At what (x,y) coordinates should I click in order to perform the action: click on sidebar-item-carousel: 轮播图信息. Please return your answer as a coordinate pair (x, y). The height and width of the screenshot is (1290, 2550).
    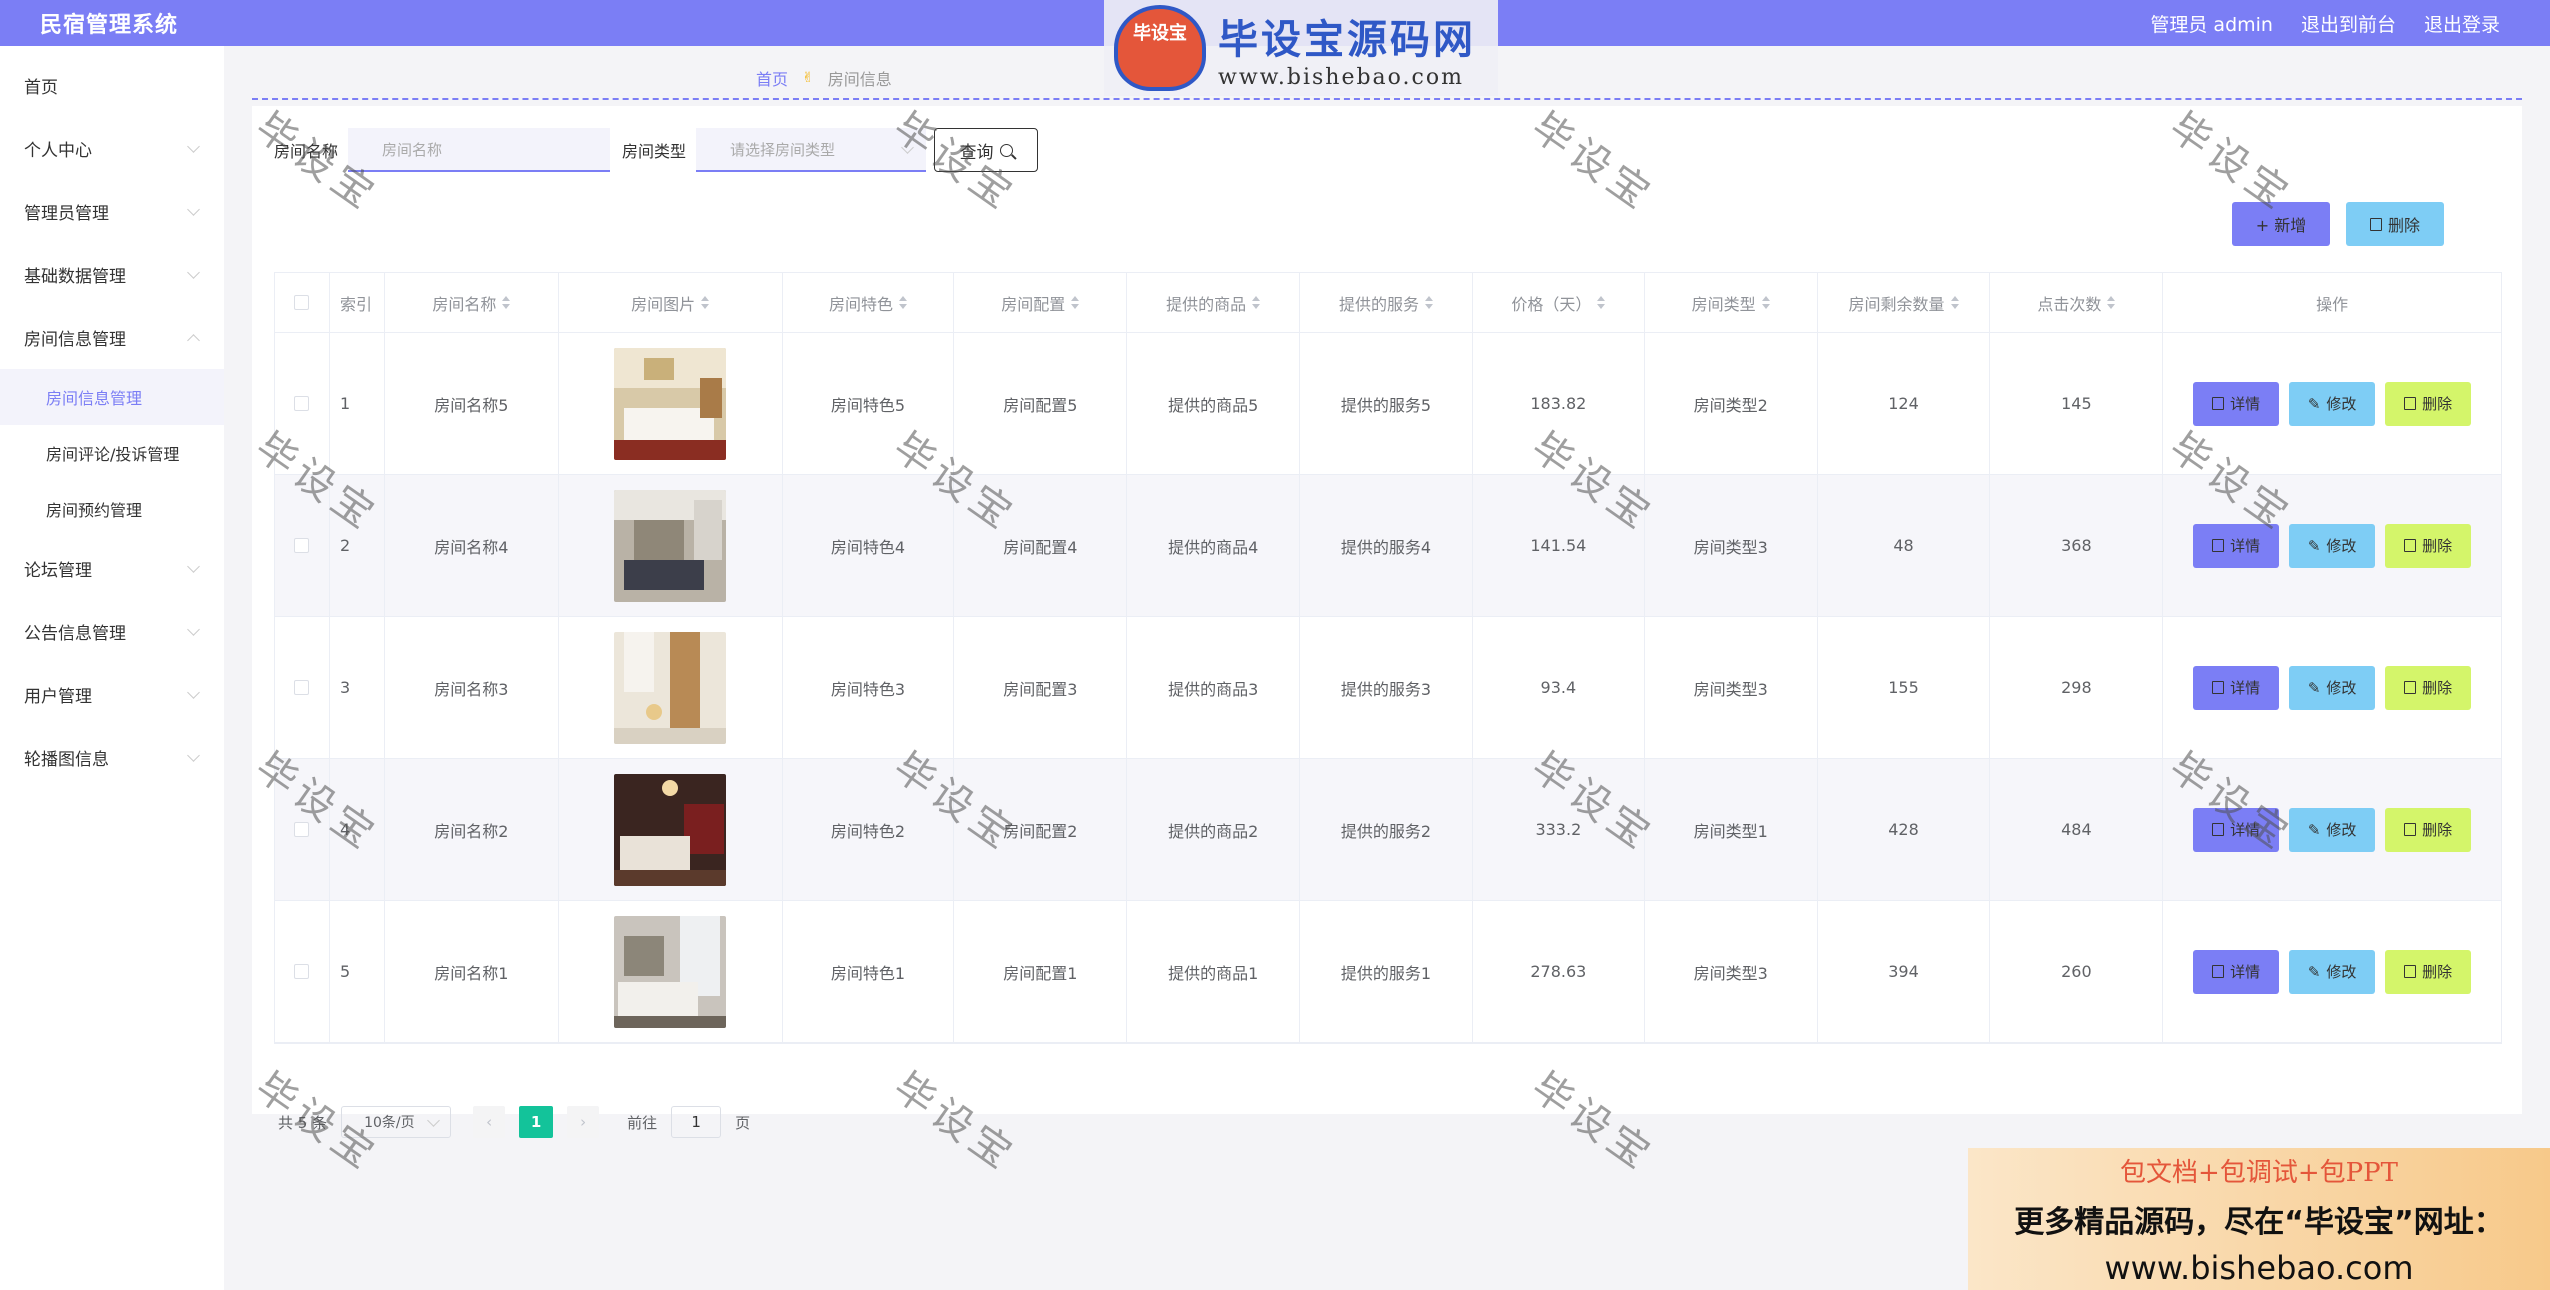
    Looking at the image, I should click on (112, 757).